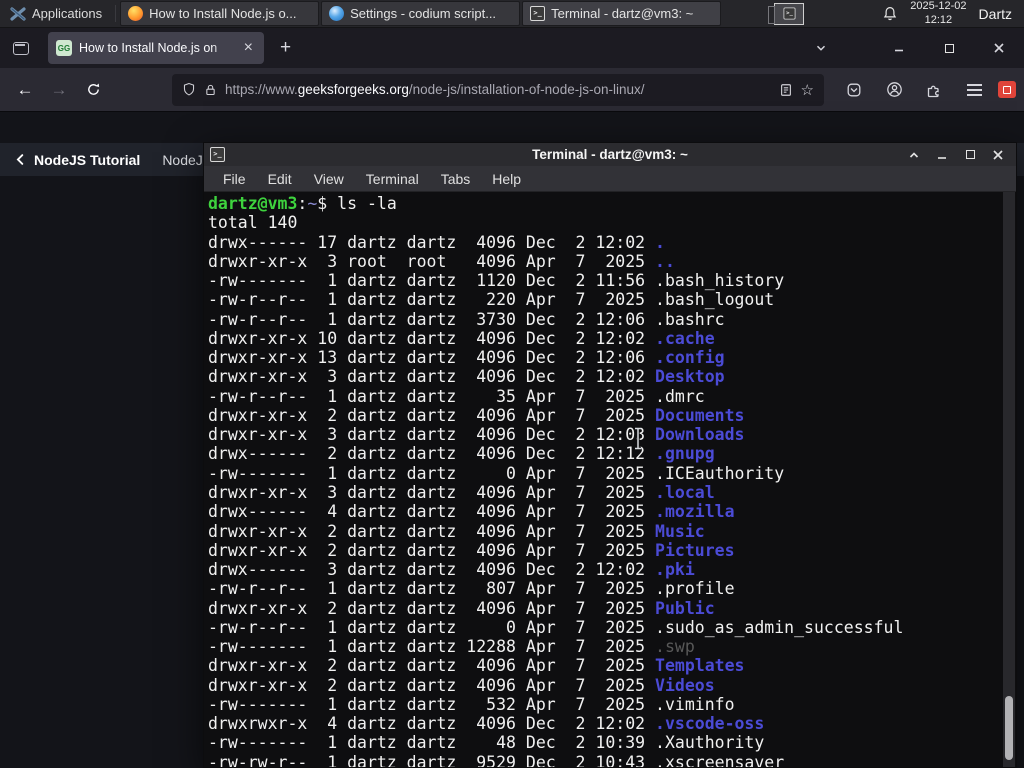  I want to click on terminal-menu-item: Help, so click(506, 179).